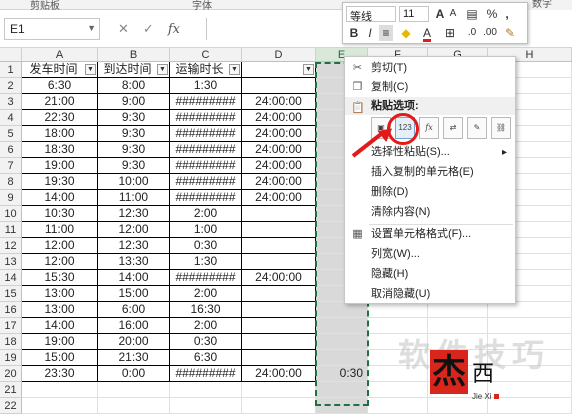 The image size is (572, 414). What do you see at coordinates (11, 86) in the screenshot?
I see `row-header: 2` at bounding box center [11, 86].